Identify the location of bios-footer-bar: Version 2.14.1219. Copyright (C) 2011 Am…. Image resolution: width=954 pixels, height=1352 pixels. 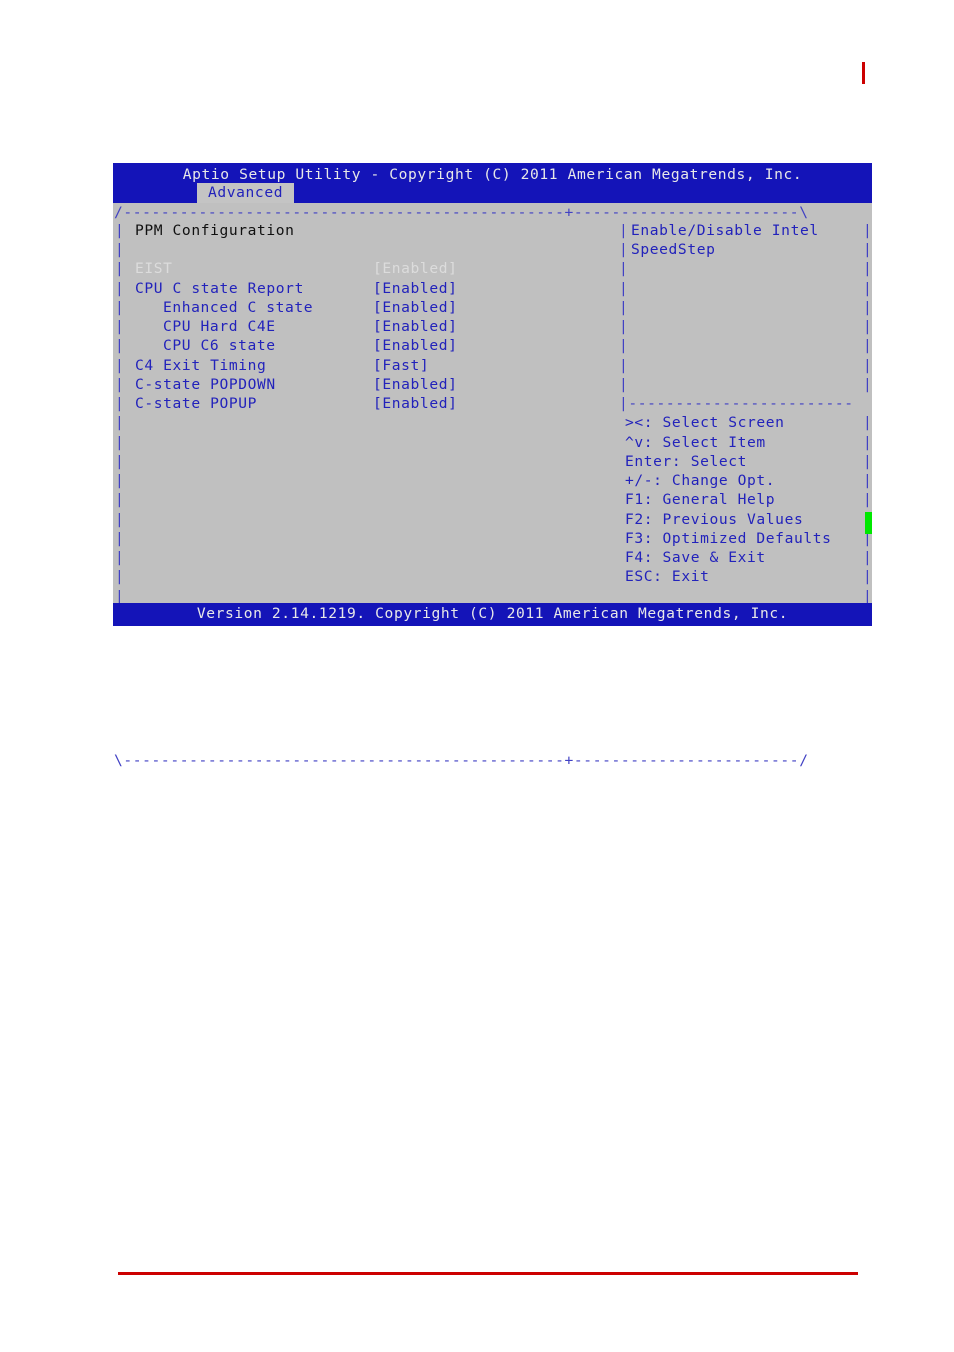
(492, 614).